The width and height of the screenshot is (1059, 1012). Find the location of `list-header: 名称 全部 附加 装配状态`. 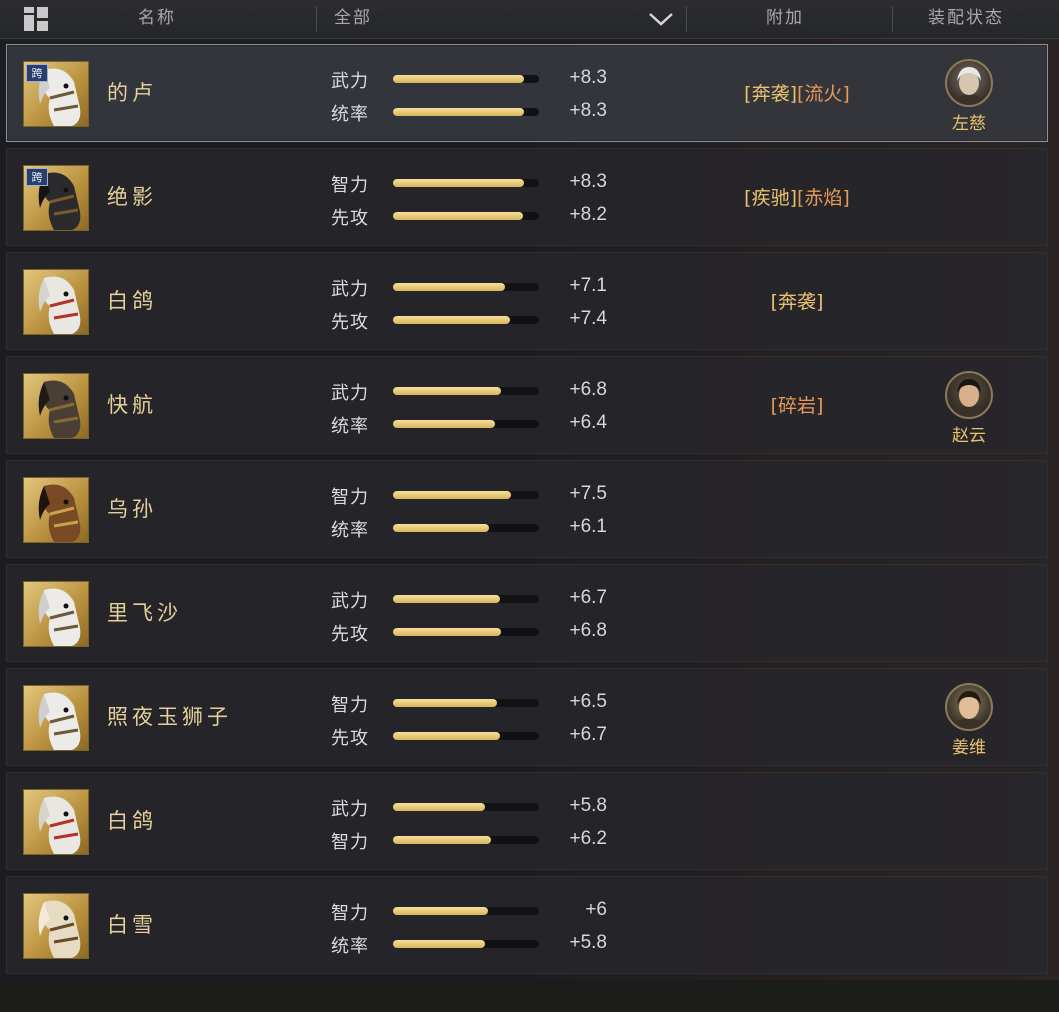

list-header: 名称 全部 附加 装配状态 is located at coordinates (529, 19).